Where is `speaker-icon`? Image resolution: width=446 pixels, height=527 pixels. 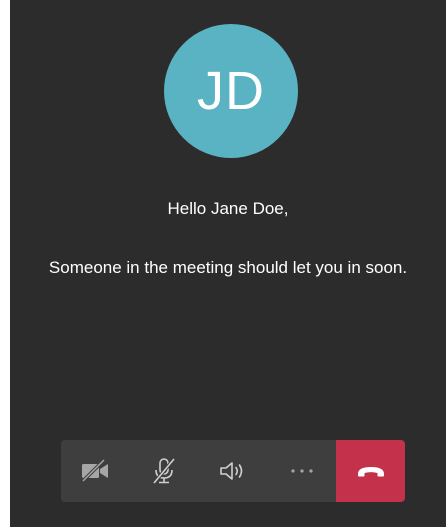 speaker-icon is located at coordinates (233, 471).